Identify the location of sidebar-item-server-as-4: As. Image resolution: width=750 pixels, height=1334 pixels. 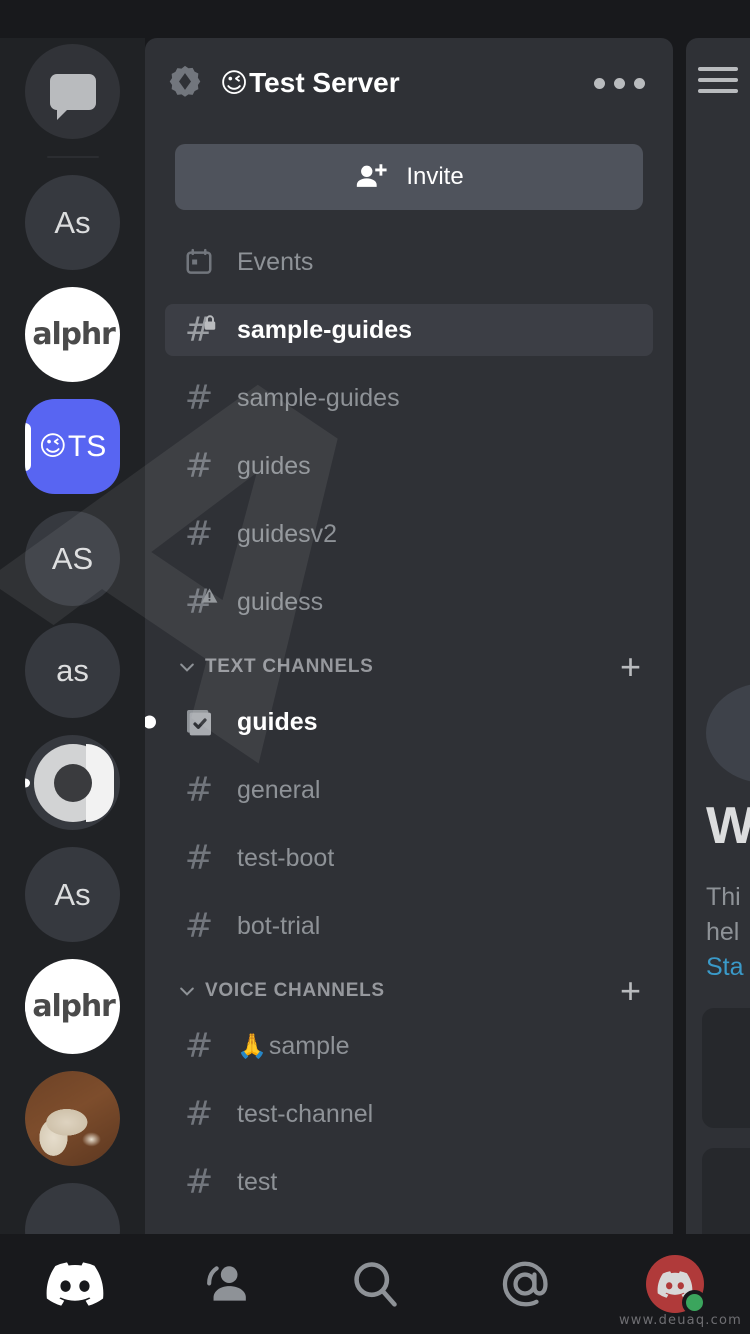
(72, 894).